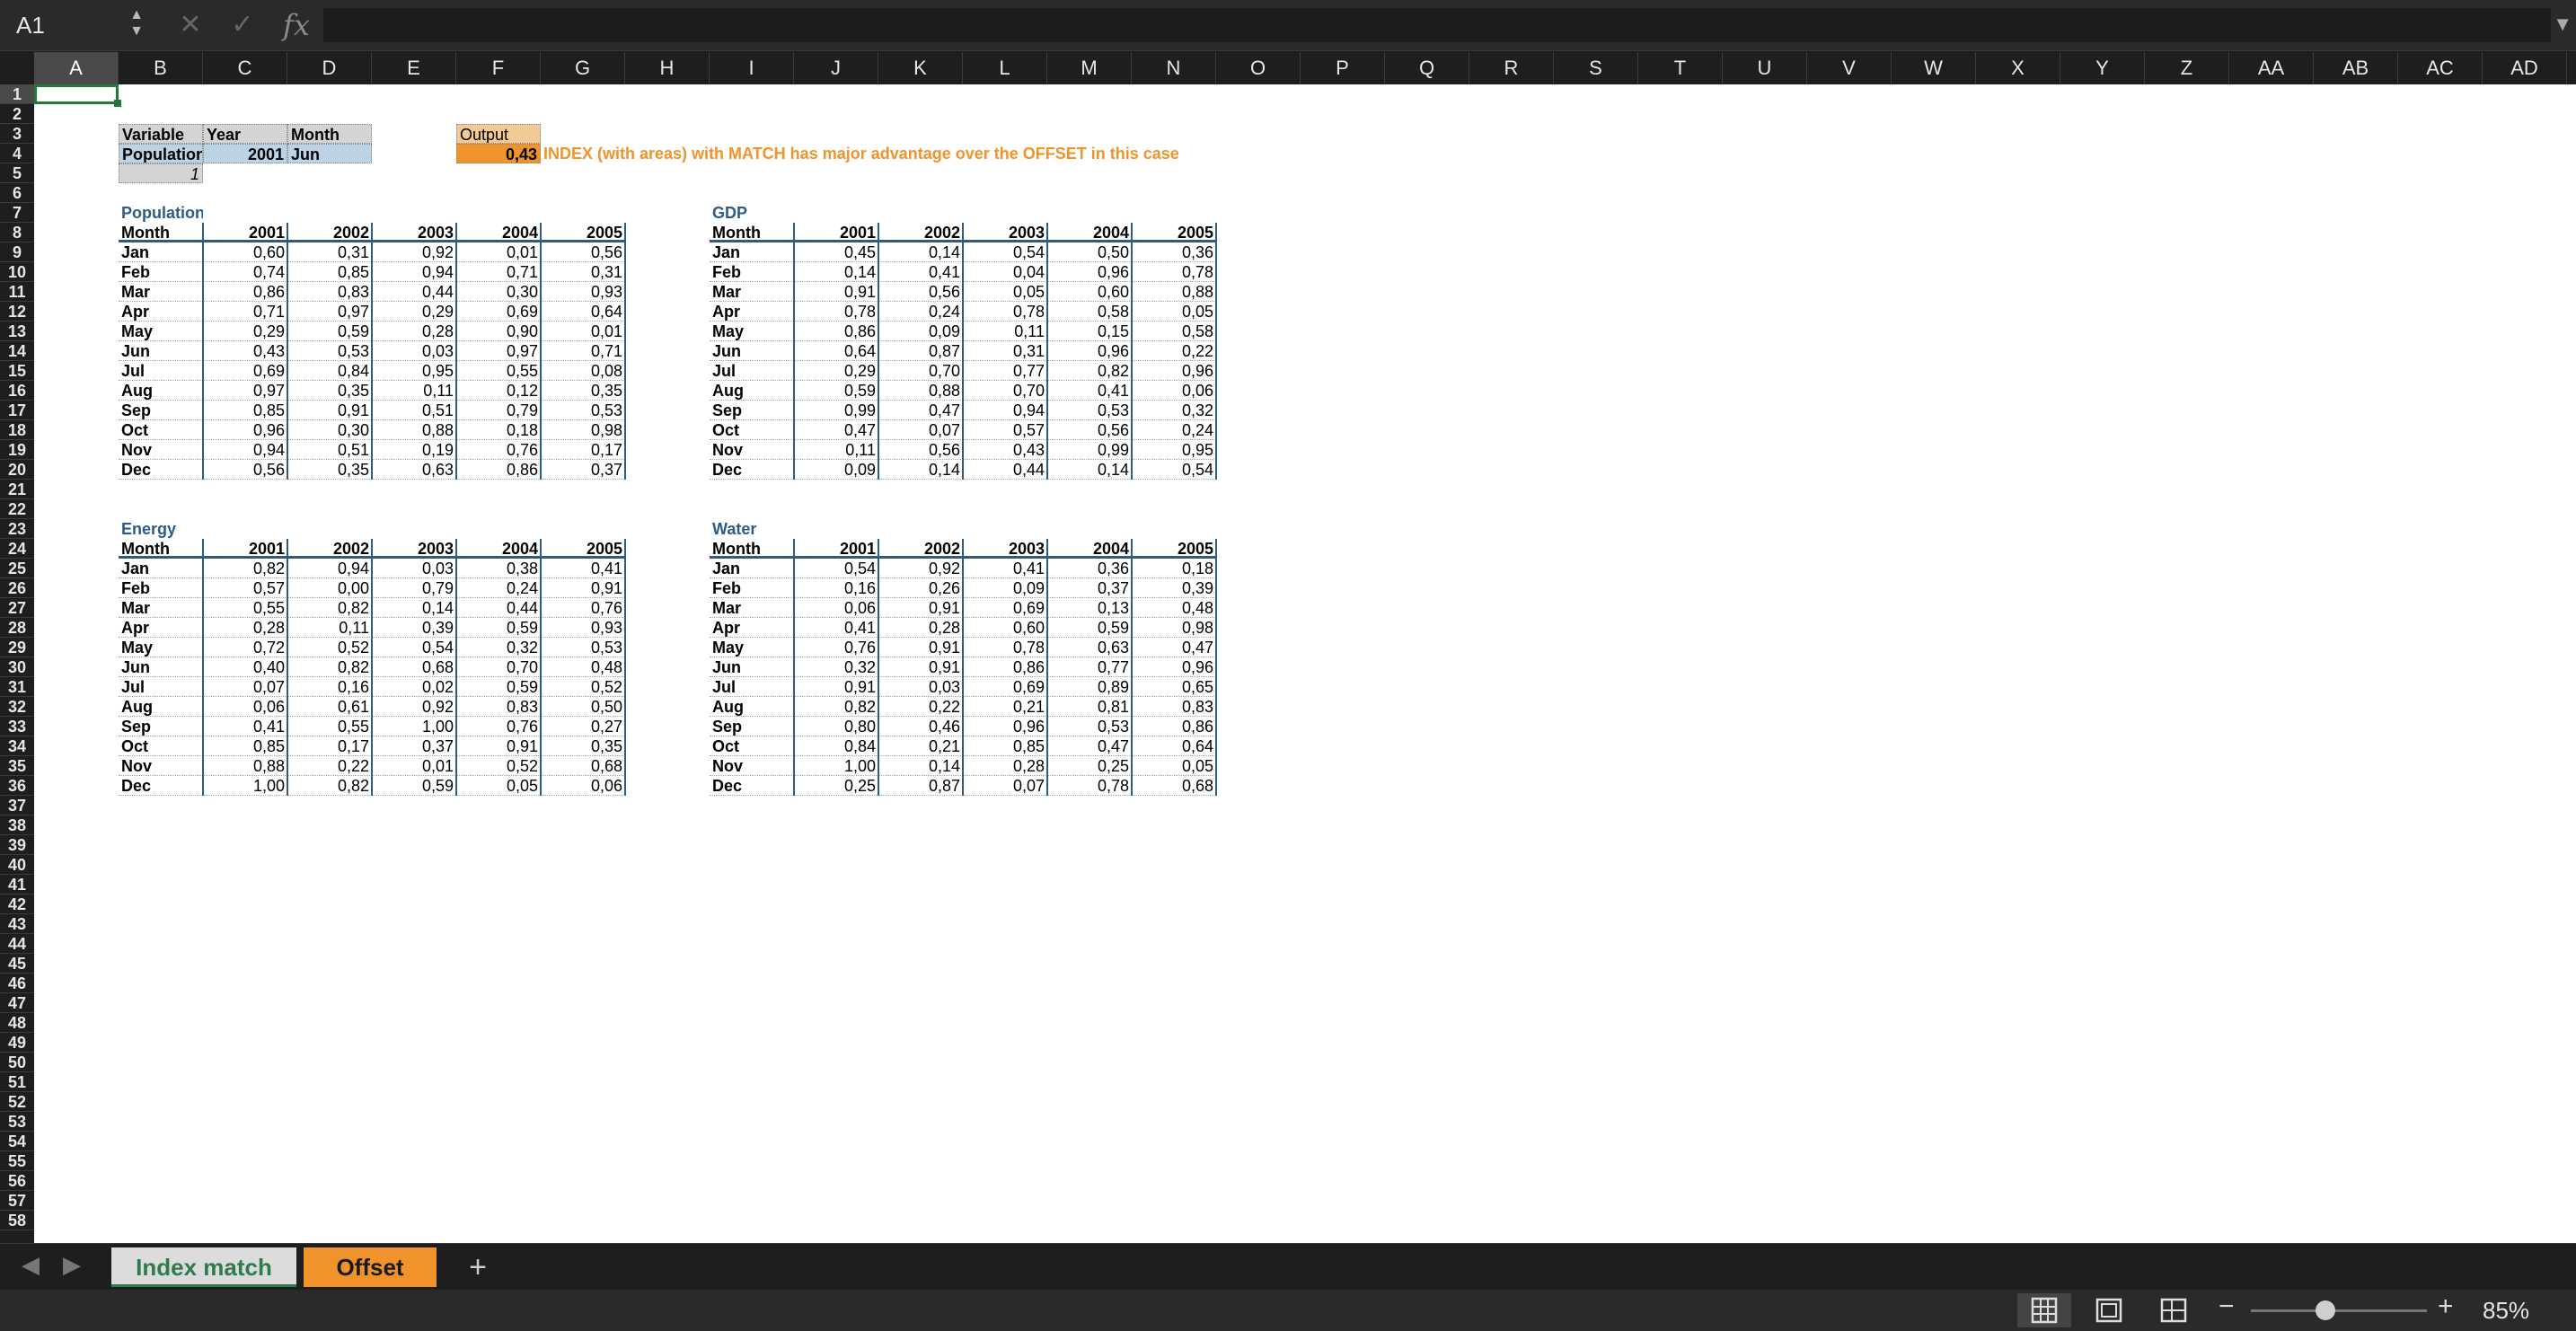 The image size is (2576, 1331). What do you see at coordinates (920, 588) in the screenshot?
I see `table-cell-water: 0,26` at bounding box center [920, 588].